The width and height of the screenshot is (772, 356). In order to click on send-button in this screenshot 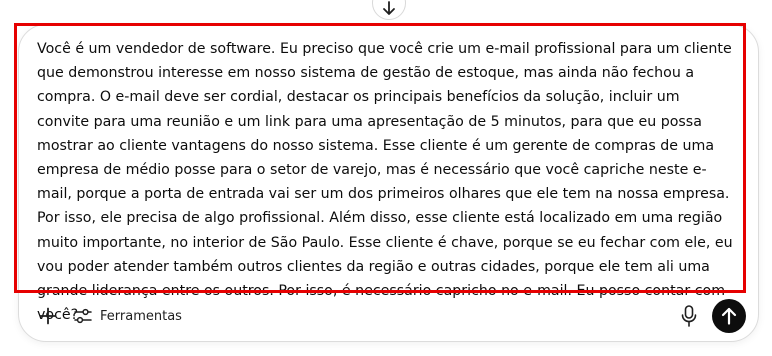, I will do `click(729, 316)`.